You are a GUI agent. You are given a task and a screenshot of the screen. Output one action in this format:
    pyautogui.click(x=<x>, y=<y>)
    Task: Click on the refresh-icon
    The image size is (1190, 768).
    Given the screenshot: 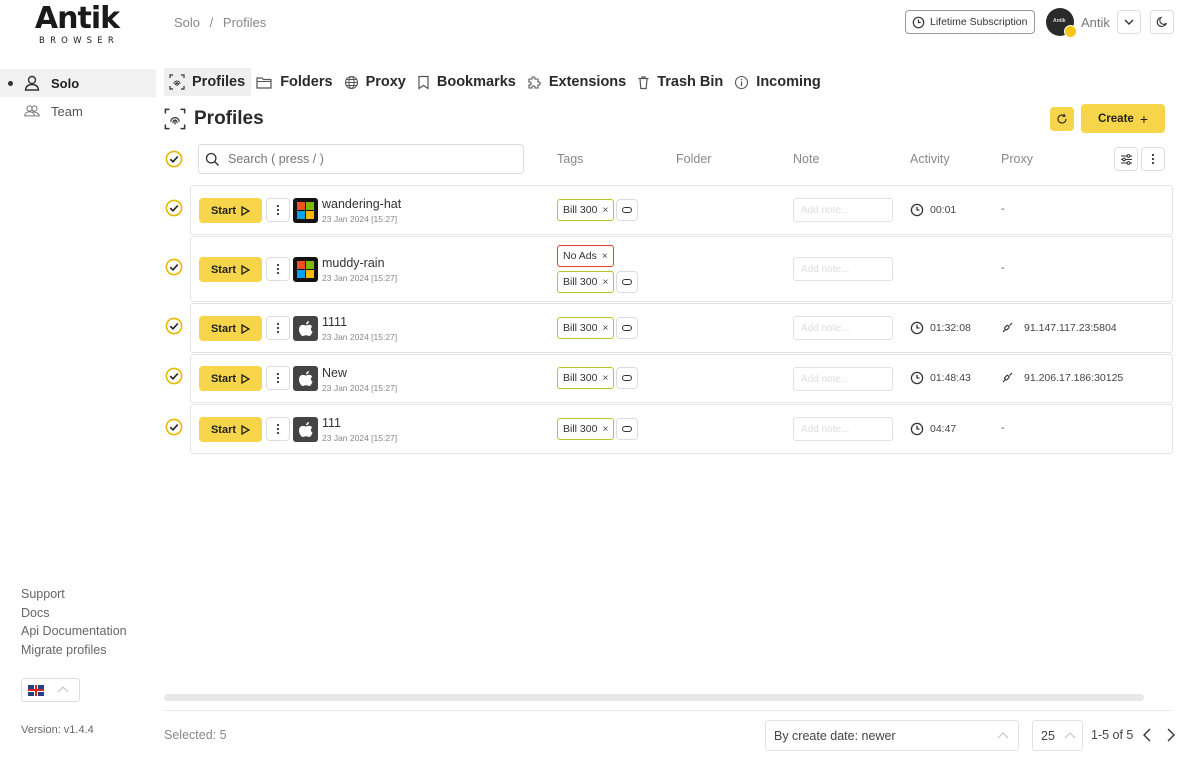 What is the action you would take?
    pyautogui.click(x=1062, y=118)
    